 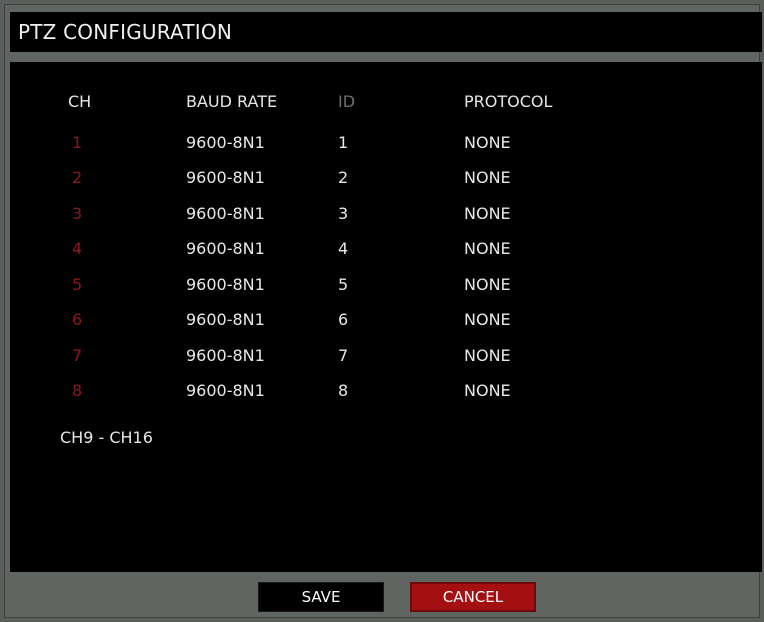 What do you see at coordinates (343, 284) in the screenshot?
I see `id-value: 5` at bounding box center [343, 284].